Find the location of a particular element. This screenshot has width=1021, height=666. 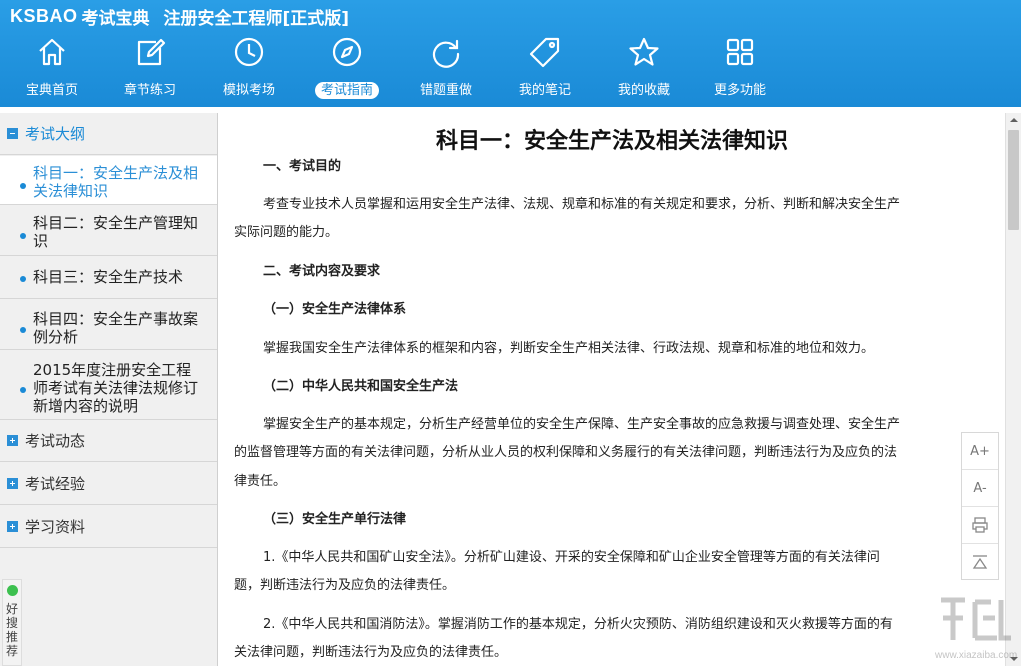

nav-my-notes-label: 我的笔记 is located at coordinates (544, 90).